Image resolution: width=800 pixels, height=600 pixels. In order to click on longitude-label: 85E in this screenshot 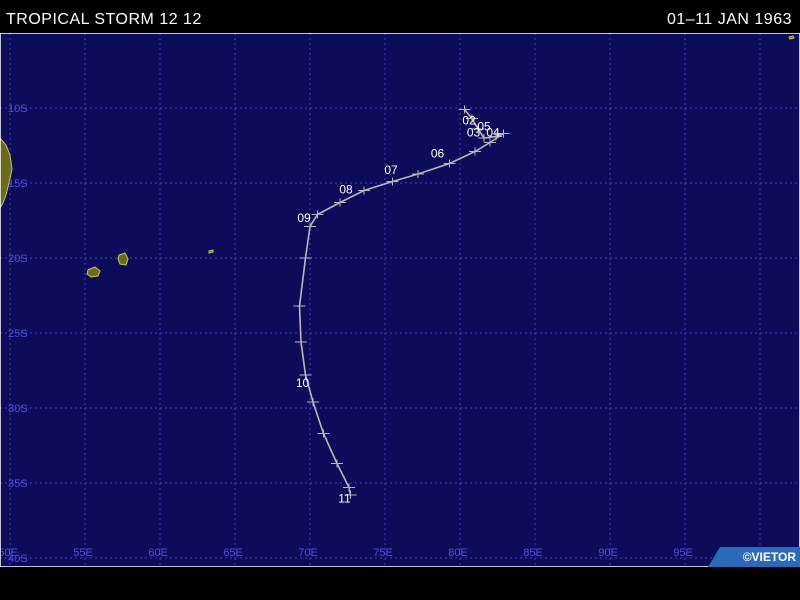, I will do `click(533, 553)`.